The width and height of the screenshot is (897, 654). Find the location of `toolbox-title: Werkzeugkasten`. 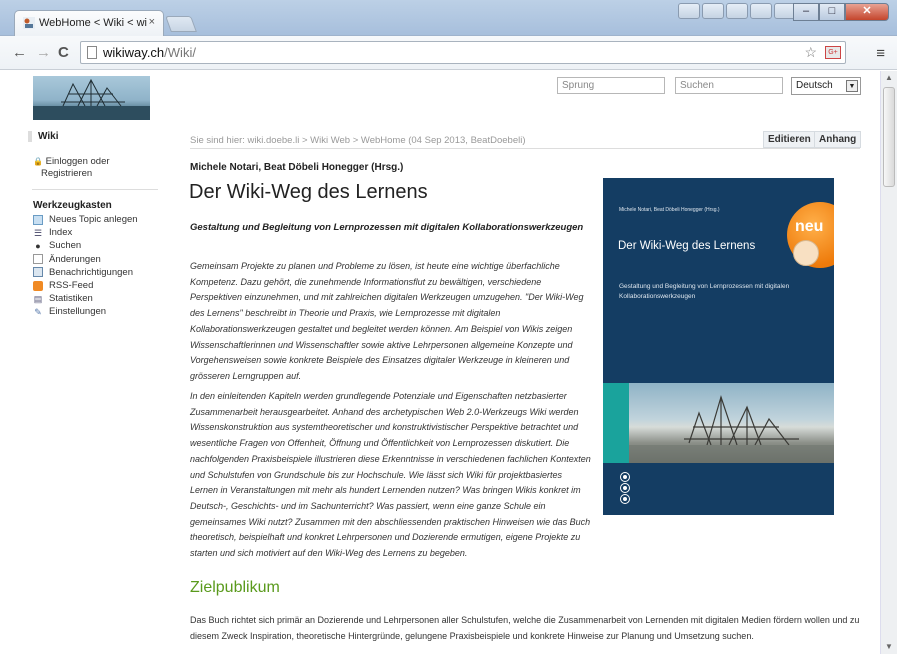

toolbox-title: Werkzeugkasten is located at coordinates (72, 205).